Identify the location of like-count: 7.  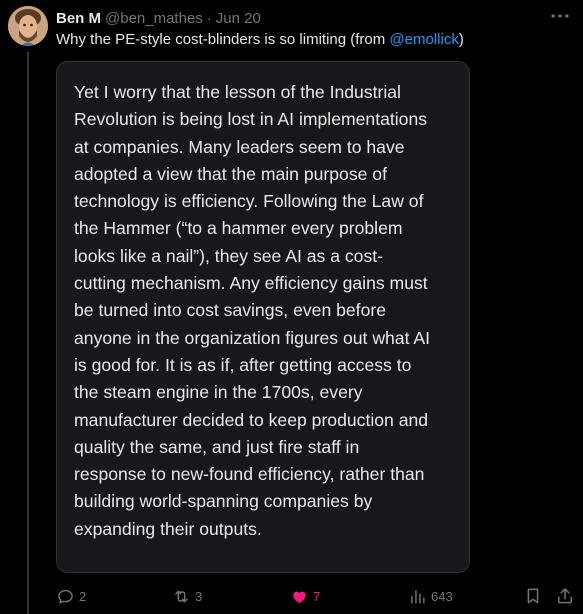
(317, 596).